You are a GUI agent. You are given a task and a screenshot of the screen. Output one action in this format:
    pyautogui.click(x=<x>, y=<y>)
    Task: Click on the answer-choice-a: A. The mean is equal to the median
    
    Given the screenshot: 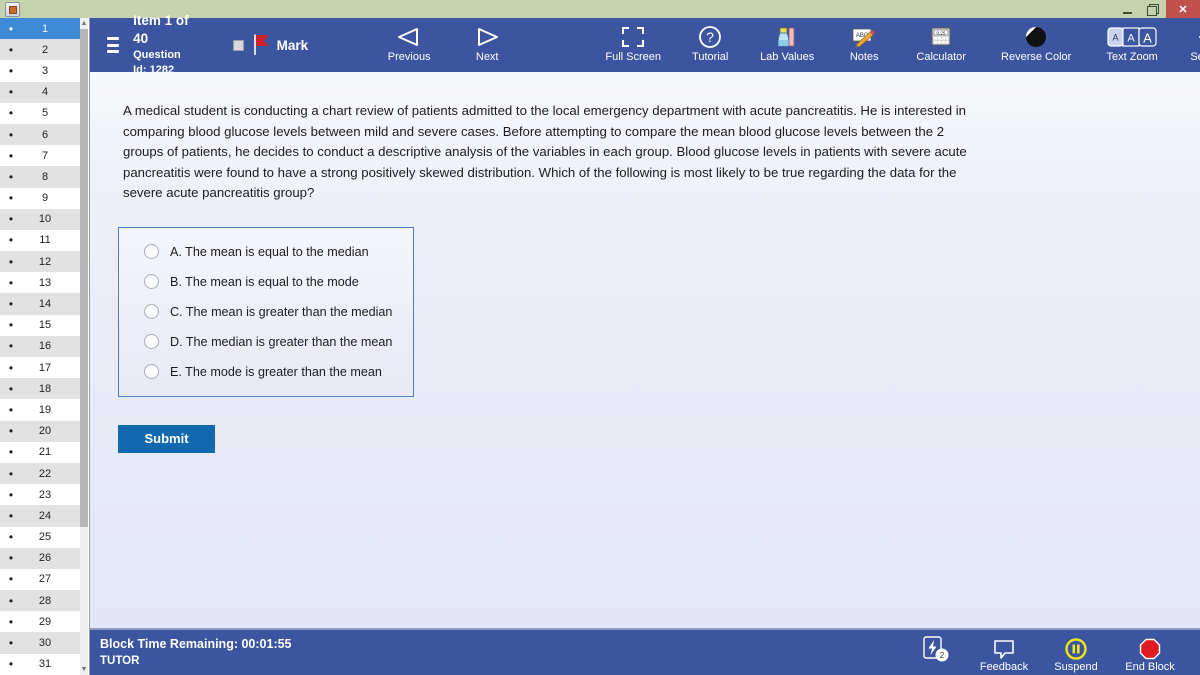 What is the action you would take?
    pyautogui.click(x=266, y=252)
    